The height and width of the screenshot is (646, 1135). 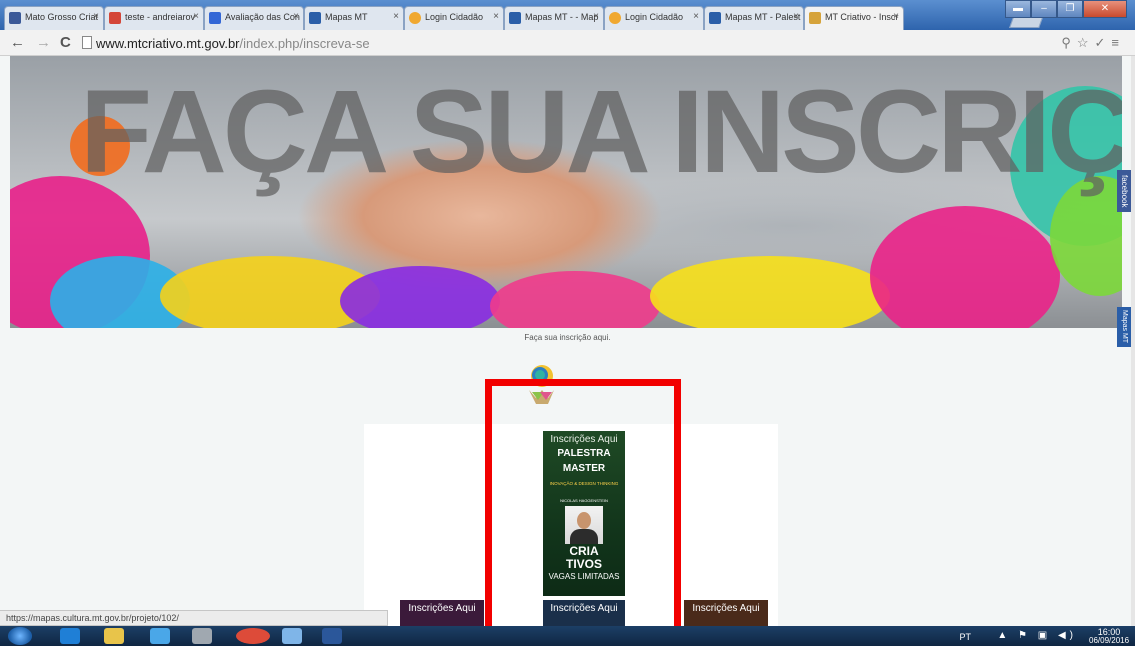 I want to click on tab-forms: Avaliação das Con ×, so click(x=254, y=18).